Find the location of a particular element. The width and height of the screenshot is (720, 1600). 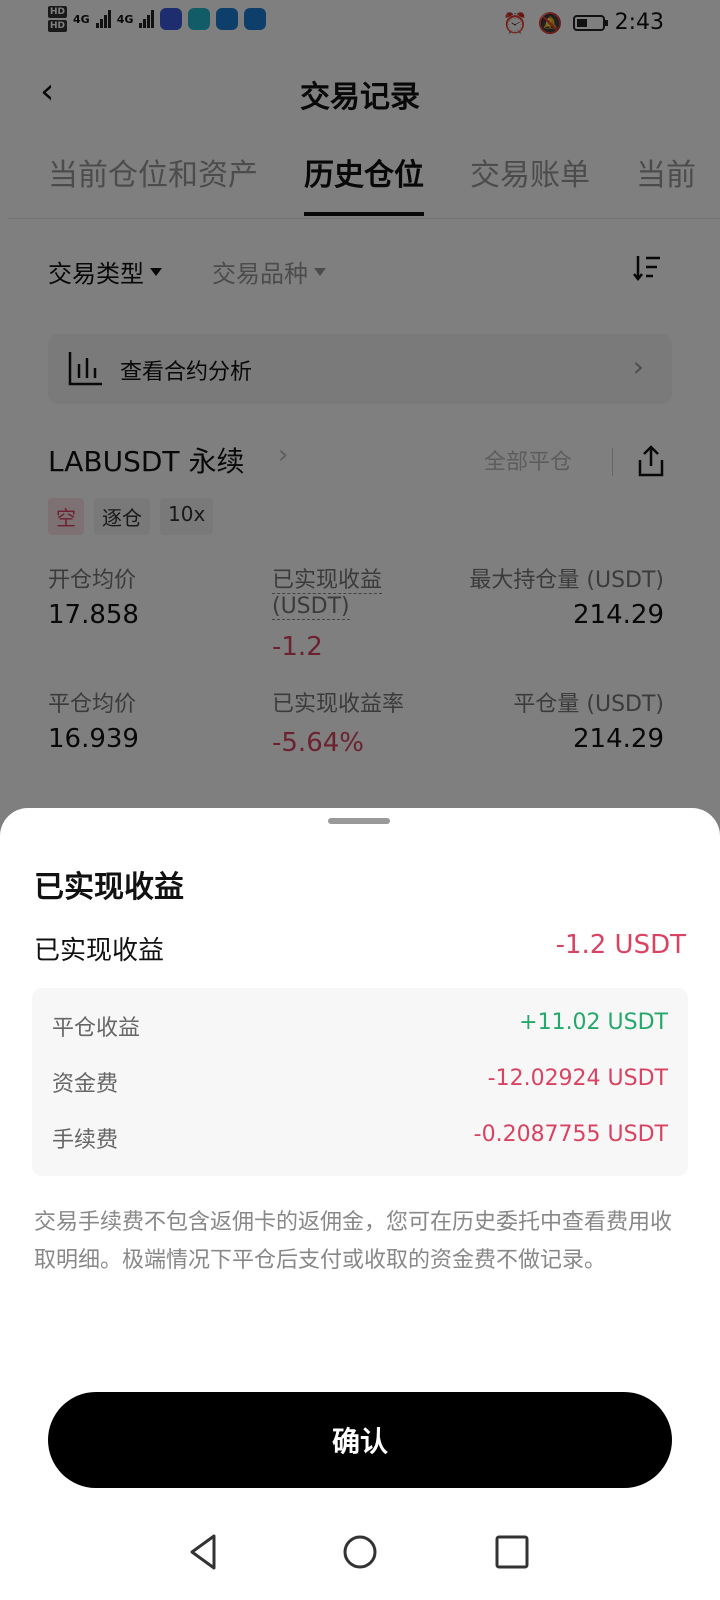

sheet-title: 已实现收益 is located at coordinates (109, 887).